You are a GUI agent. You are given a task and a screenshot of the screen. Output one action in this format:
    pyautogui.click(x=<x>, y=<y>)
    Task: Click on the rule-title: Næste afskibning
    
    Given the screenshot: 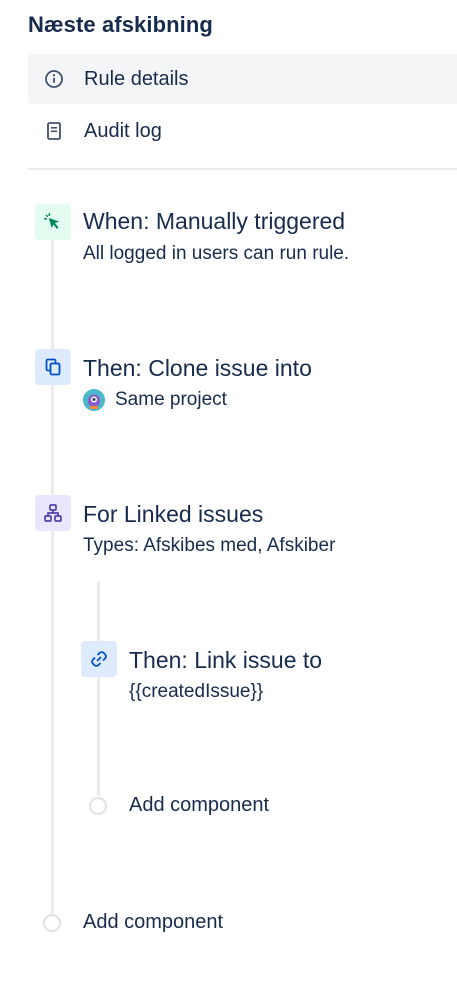 What is the action you would take?
    pyautogui.click(x=120, y=24)
    